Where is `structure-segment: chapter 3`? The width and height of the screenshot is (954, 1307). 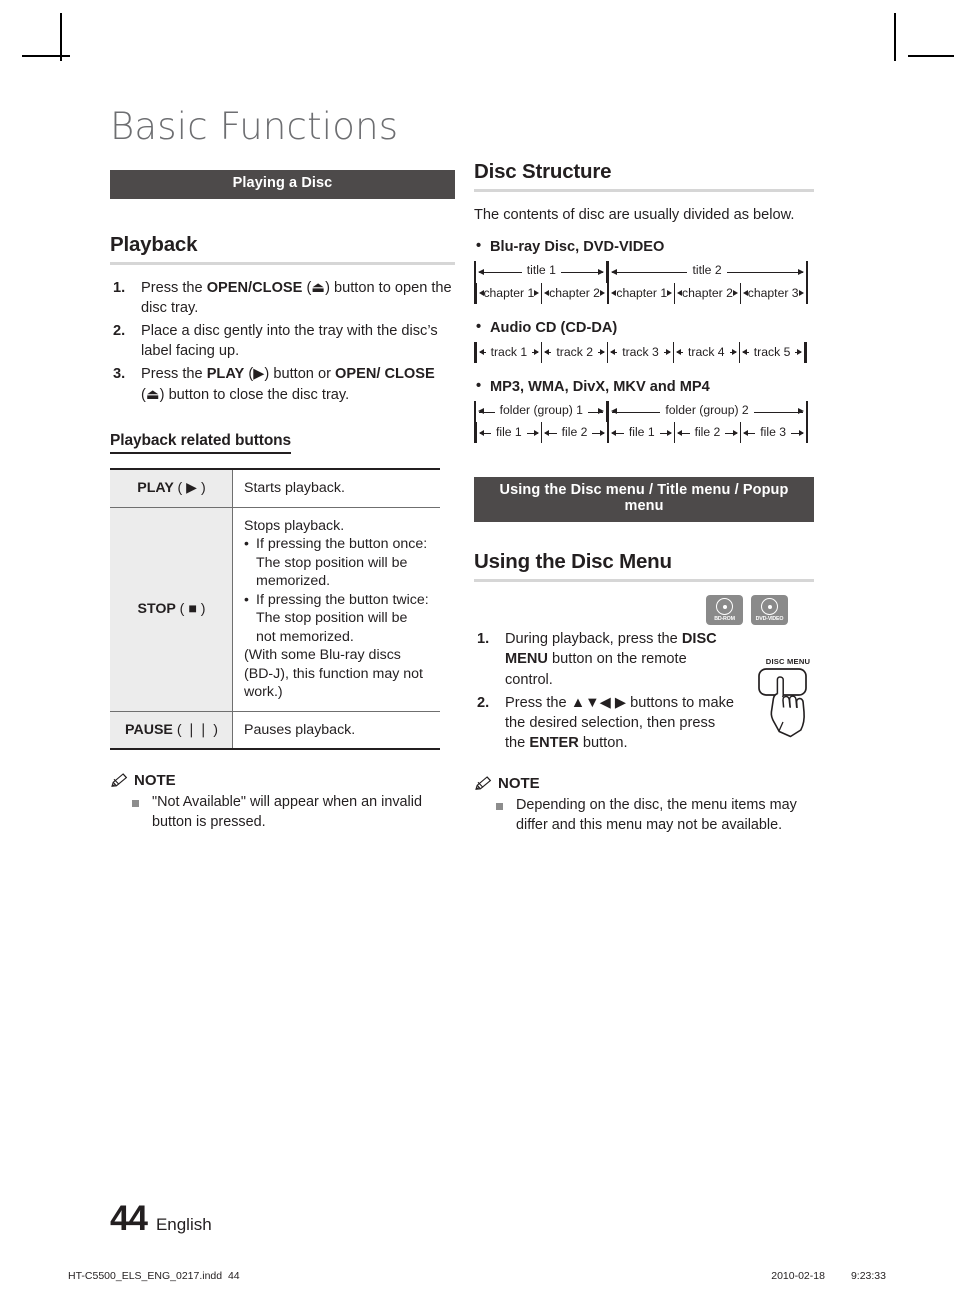
structure-segment: chapter 3 is located at coordinates (773, 293).